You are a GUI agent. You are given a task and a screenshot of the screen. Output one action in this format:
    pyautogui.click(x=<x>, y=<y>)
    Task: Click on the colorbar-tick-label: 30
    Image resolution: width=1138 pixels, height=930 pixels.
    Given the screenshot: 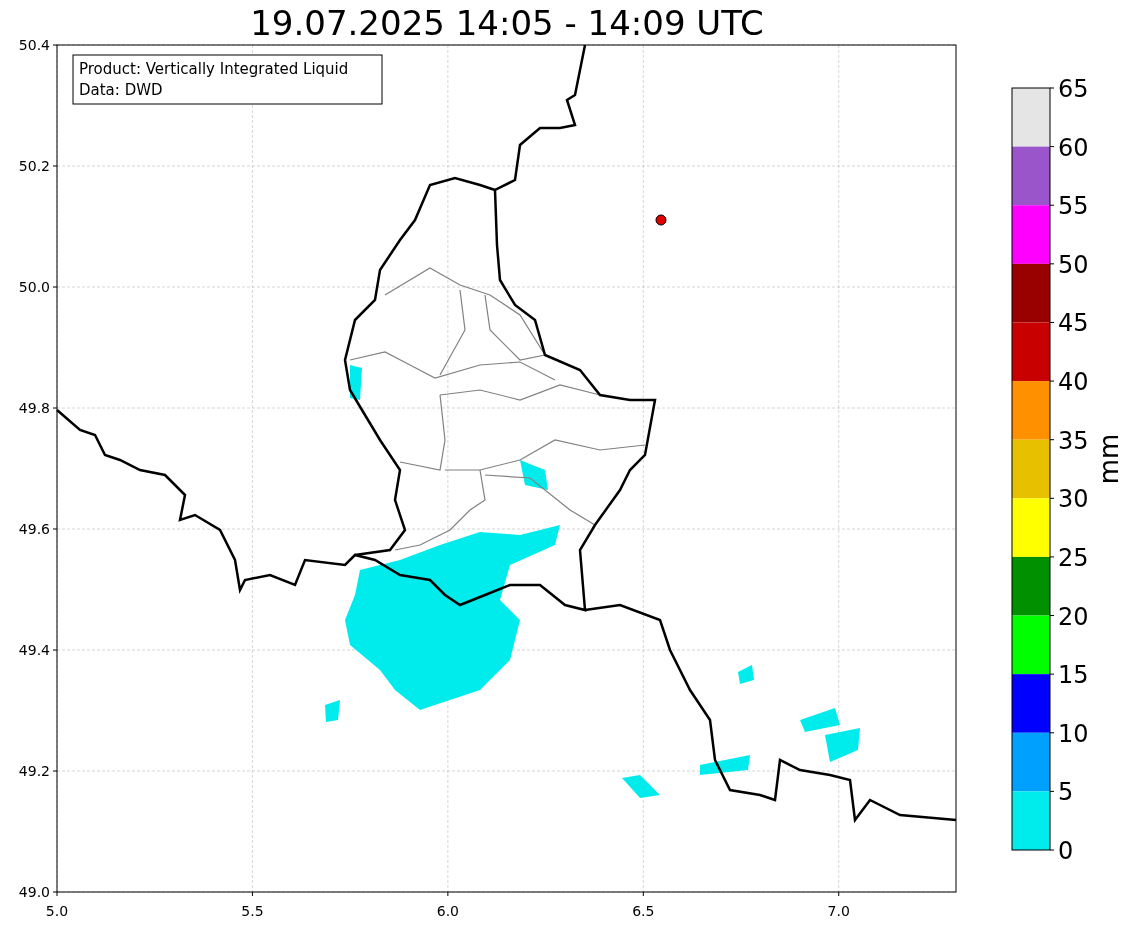 What is the action you would take?
    pyautogui.click(x=1073, y=499)
    